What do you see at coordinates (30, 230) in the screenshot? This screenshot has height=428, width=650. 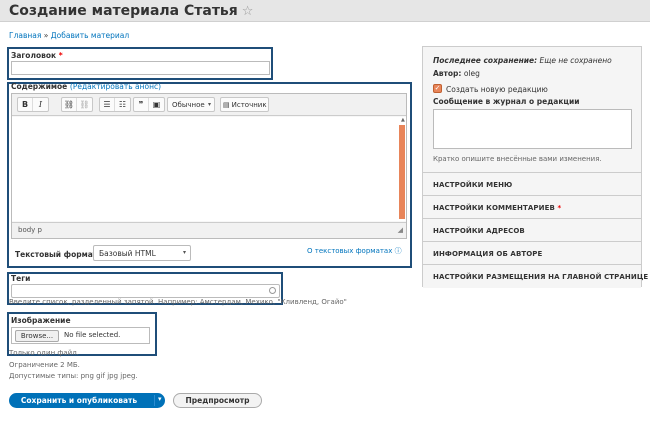 I see `element-path: body p` at bounding box center [30, 230].